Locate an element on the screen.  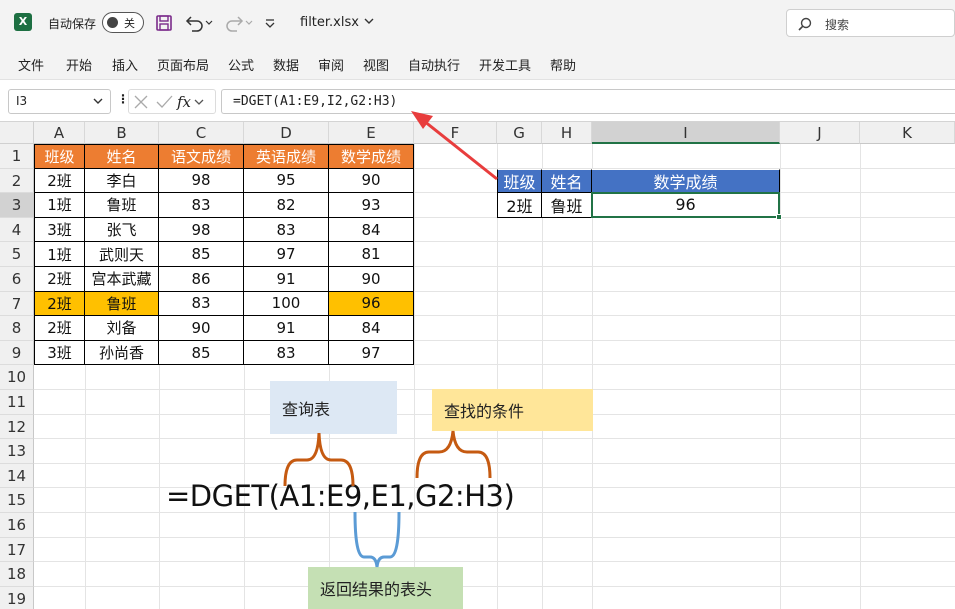
tab-file: 文件 is located at coordinates (31, 64).